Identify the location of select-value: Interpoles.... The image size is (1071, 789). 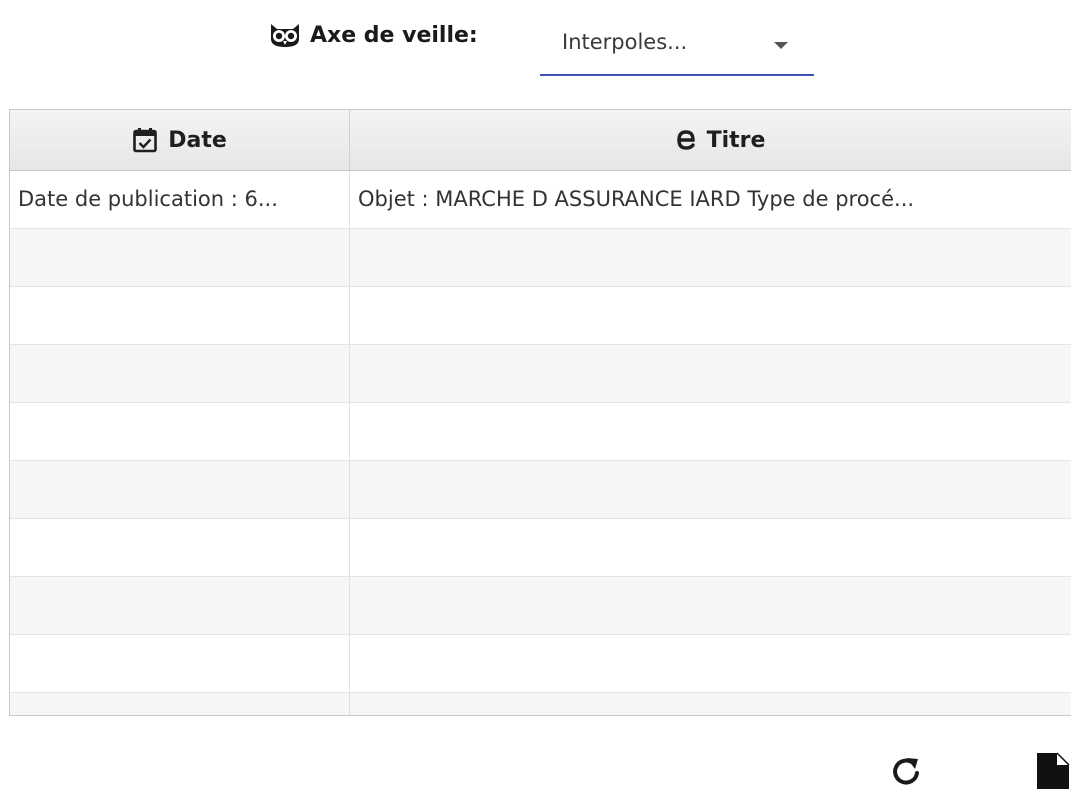
(625, 42).